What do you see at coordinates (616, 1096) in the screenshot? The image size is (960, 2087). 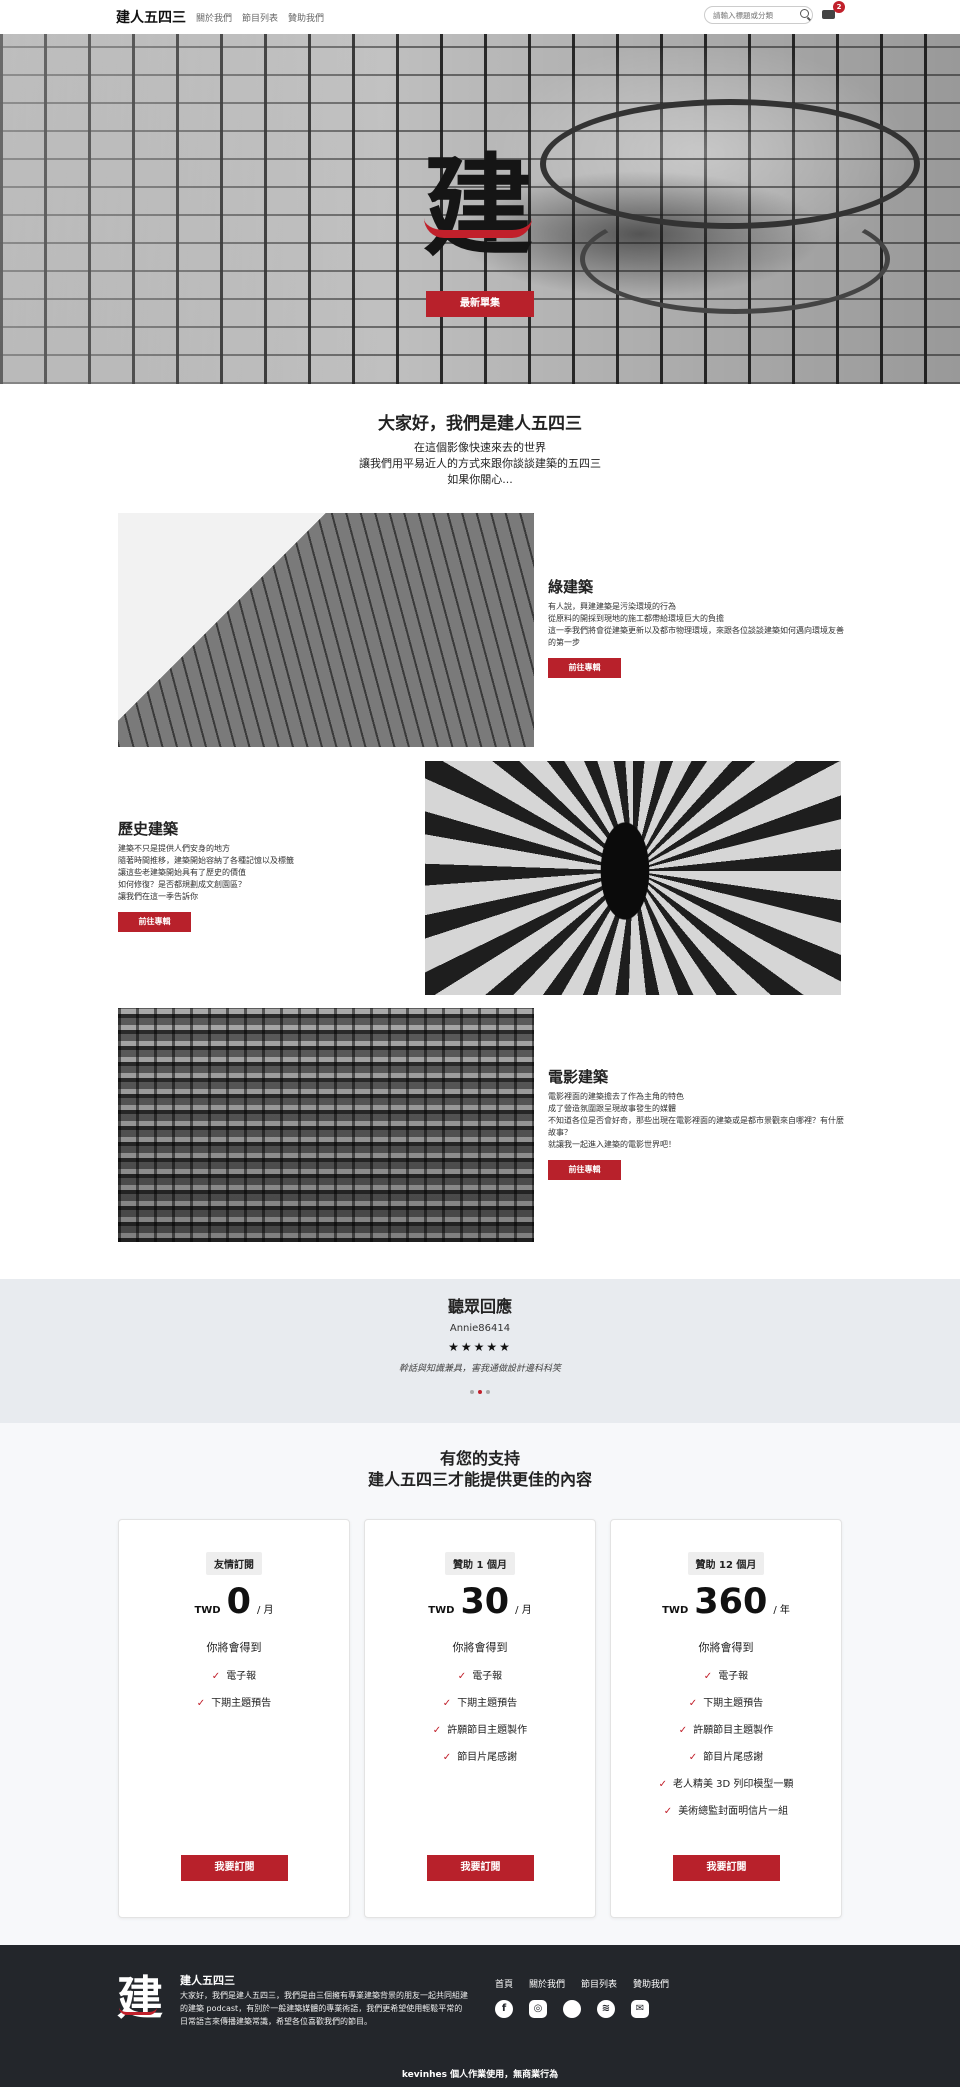 I see `feature-line: 電影裡面的建築擔去了作為主角的特色` at bounding box center [616, 1096].